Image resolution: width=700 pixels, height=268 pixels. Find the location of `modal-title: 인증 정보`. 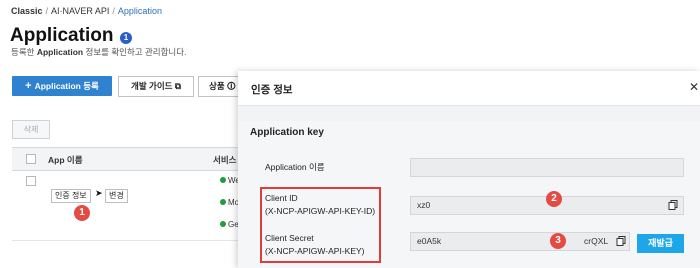

modal-title: 인증 정보 is located at coordinates (272, 90).